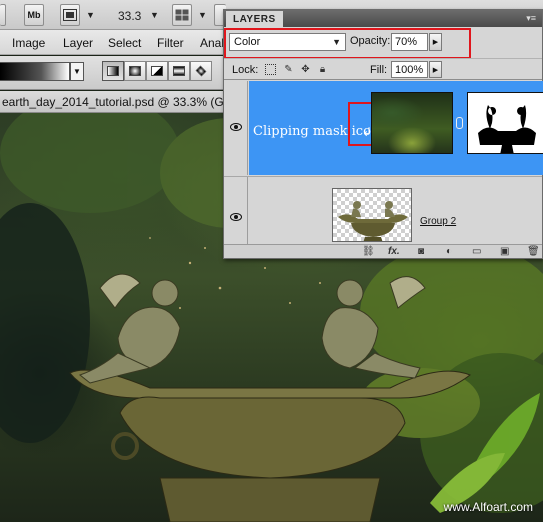  What do you see at coordinates (78, 43) in the screenshot?
I see `menu-layer: Layer` at bounding box center [78, 43].